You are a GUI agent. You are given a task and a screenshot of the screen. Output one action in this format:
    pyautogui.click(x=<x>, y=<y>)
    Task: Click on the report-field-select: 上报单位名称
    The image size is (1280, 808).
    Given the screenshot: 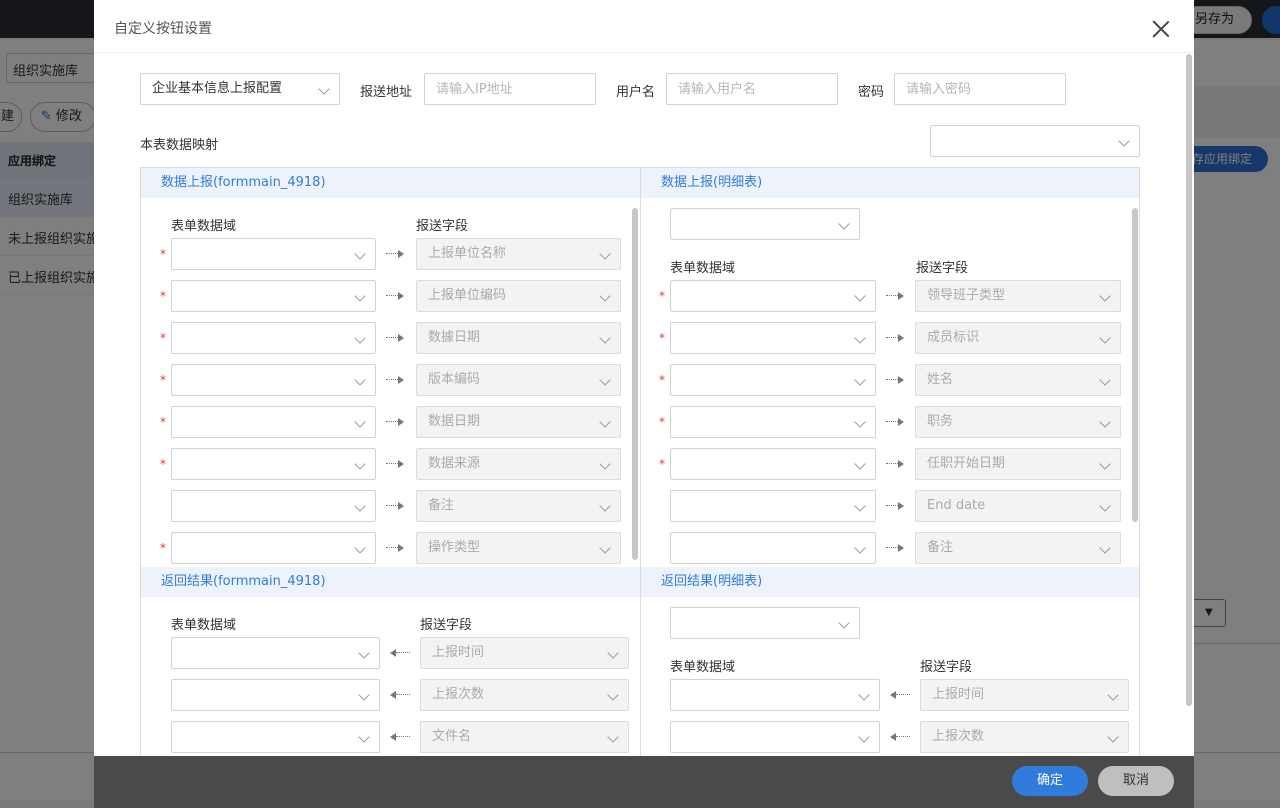 What is the action you would take?
    pyautogui.click(x=518, y=254)
    